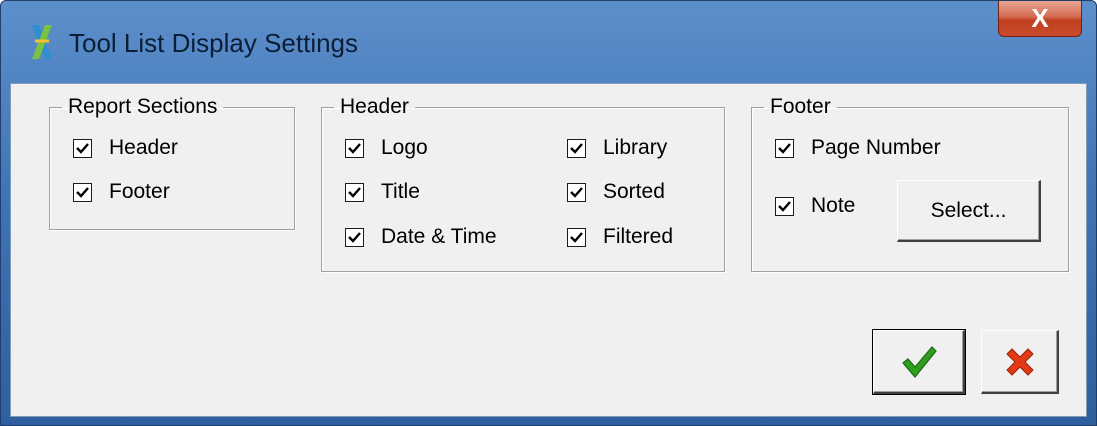  I want to click on report-sections-group: Report Sections, so click(172, 163).